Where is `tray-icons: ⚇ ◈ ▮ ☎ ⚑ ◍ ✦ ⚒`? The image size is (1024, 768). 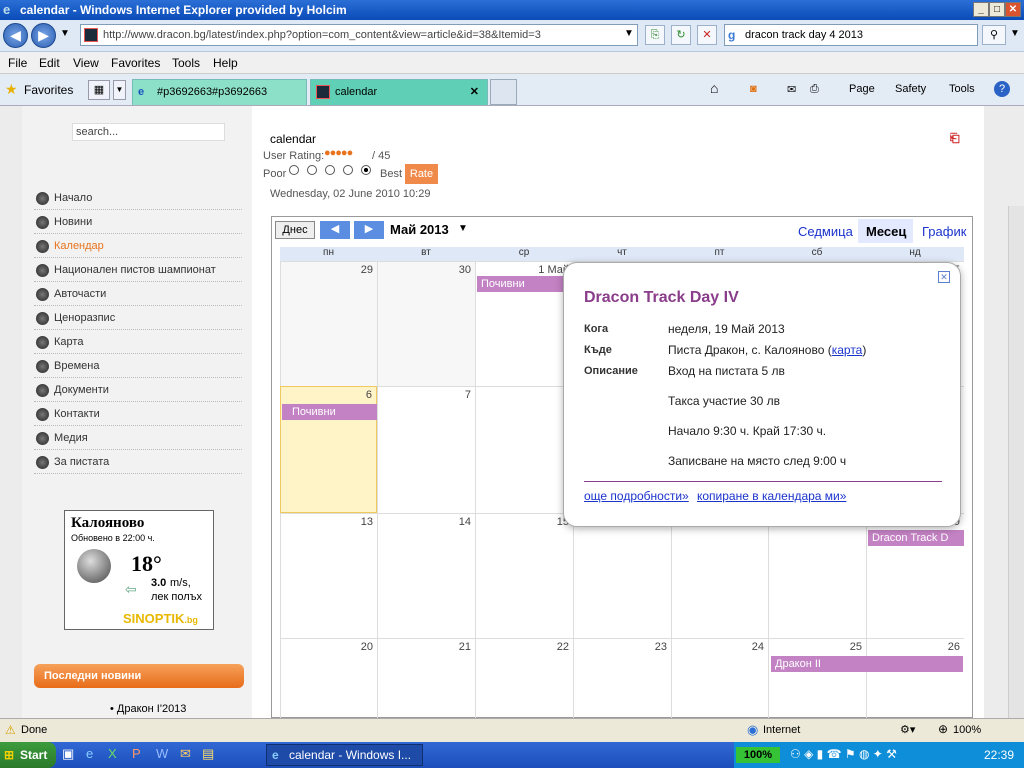 tray-icons: ⚇ ◈ ▮ ☎ ⚑ ◍ ✦ ⚒ is located at coordinates (843, 754).